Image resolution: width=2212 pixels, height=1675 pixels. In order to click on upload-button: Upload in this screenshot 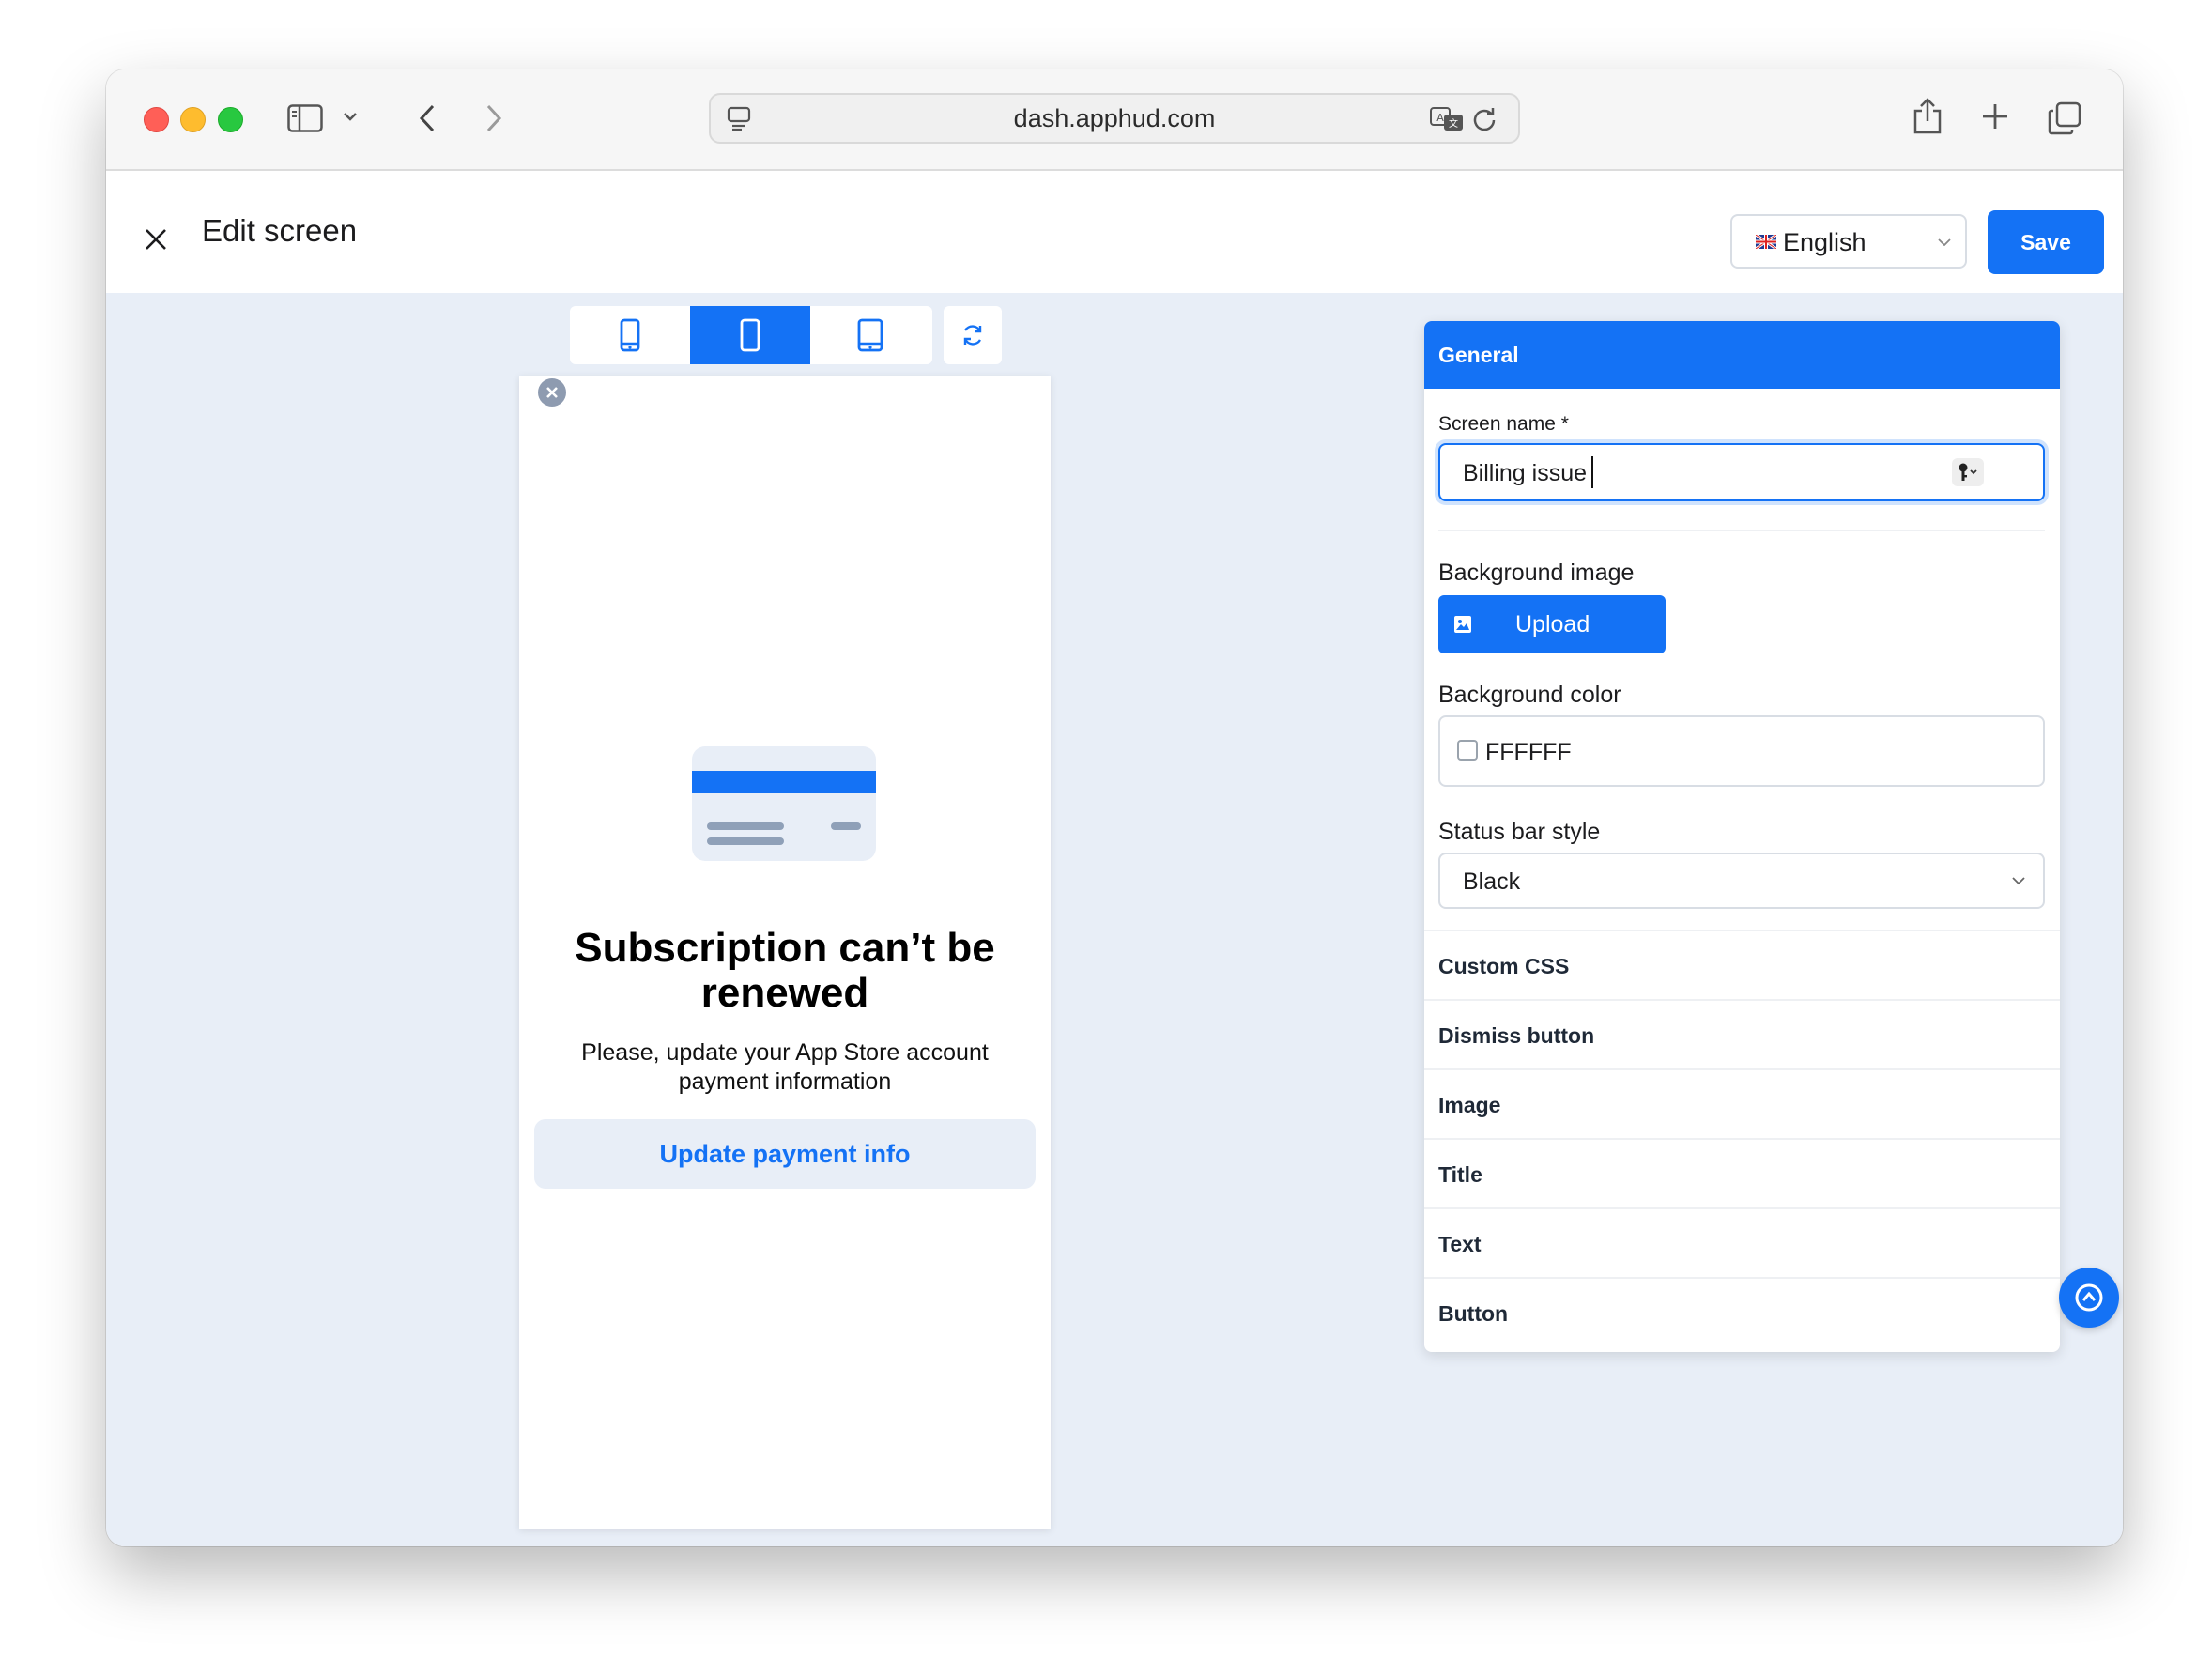, I will do `click(1552, 624)`.